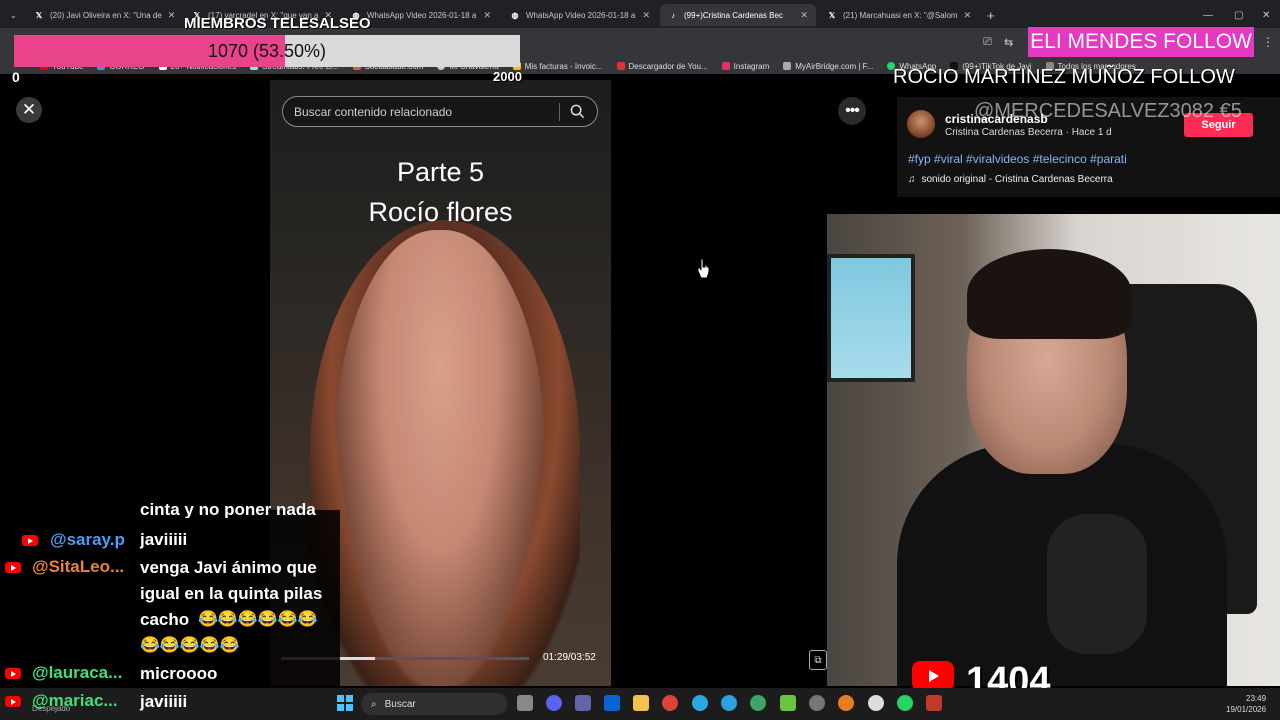 The width and height of the screenshot is (1280, 720). What do you see at coordinates (190, 645) in the screenshot?
I see `chat-emojis: 😂😂😂😂😂` at bounding box center [190, 645].